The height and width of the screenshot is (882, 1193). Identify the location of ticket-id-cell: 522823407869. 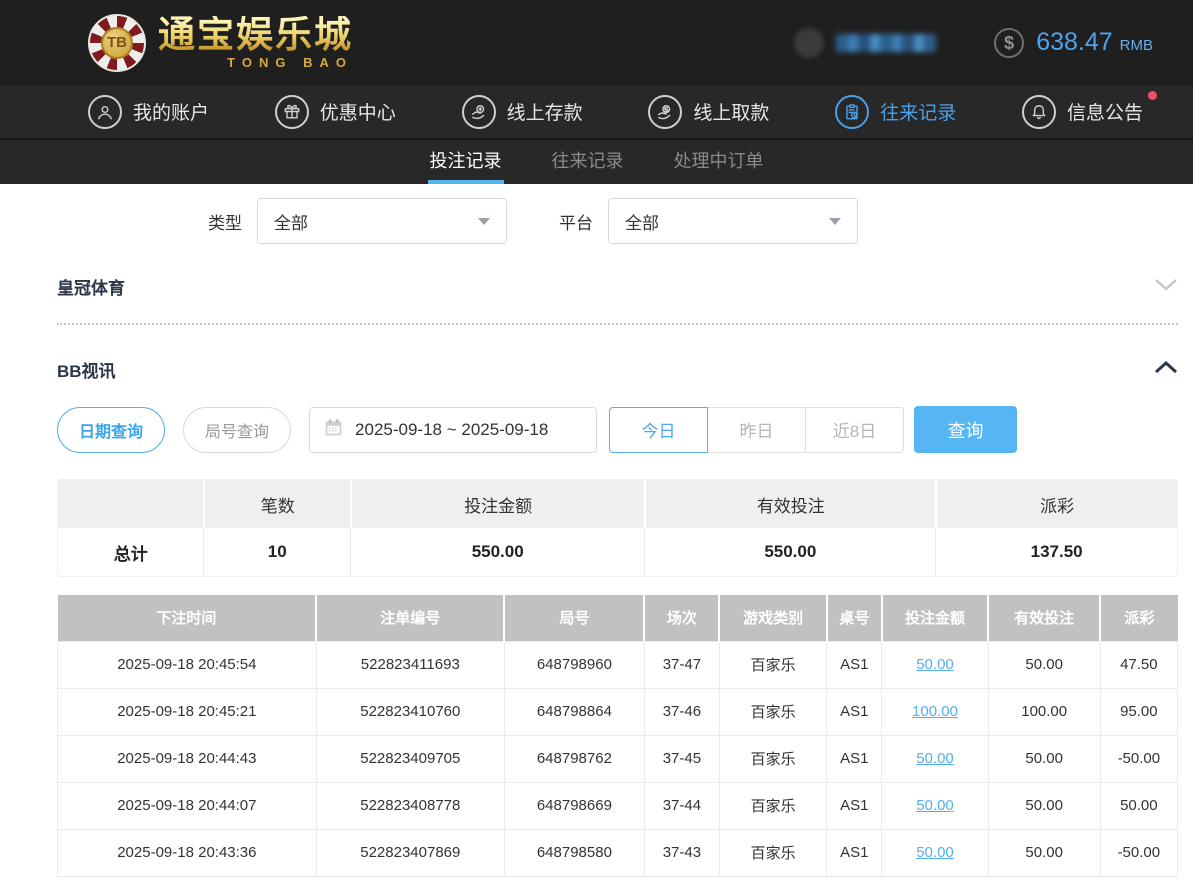
(410, 852).